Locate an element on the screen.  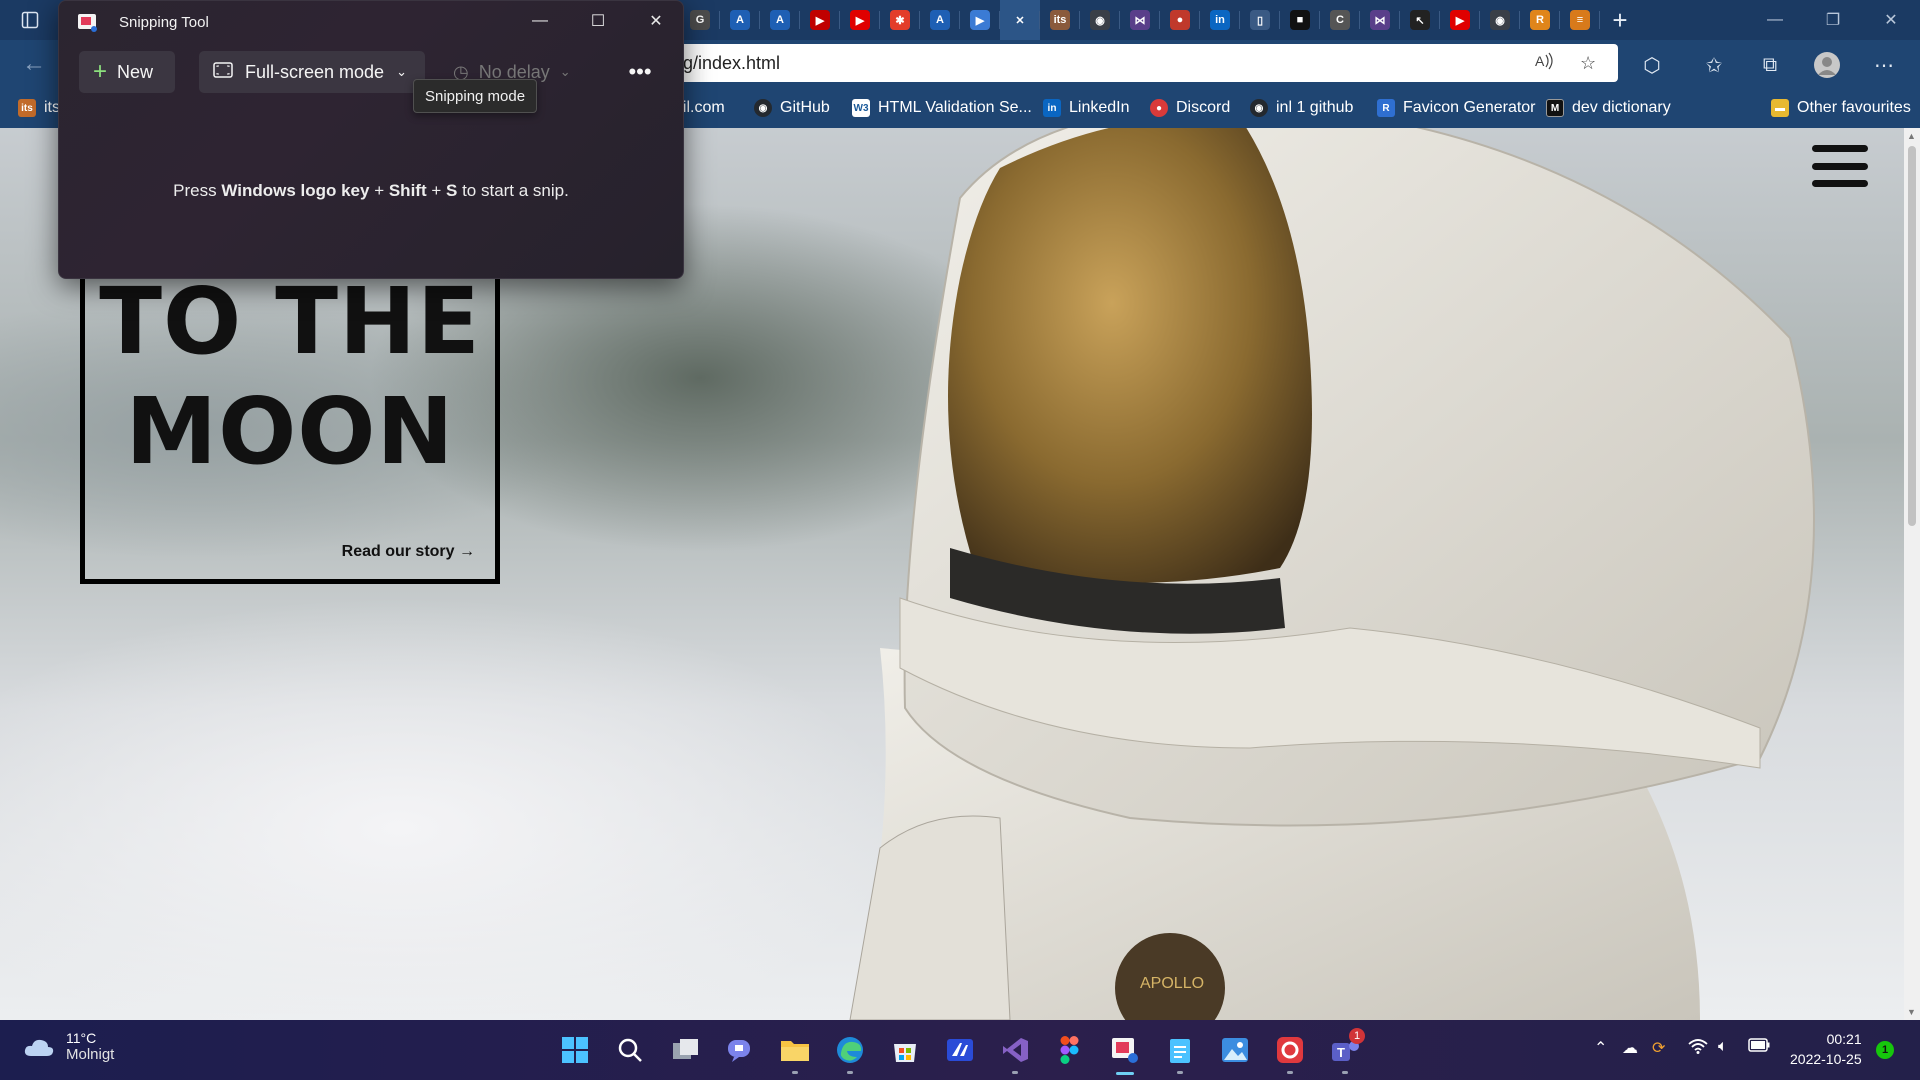
bookmark-other-favourites: ▬ Other favourites is located at coordinates (1841, 108).